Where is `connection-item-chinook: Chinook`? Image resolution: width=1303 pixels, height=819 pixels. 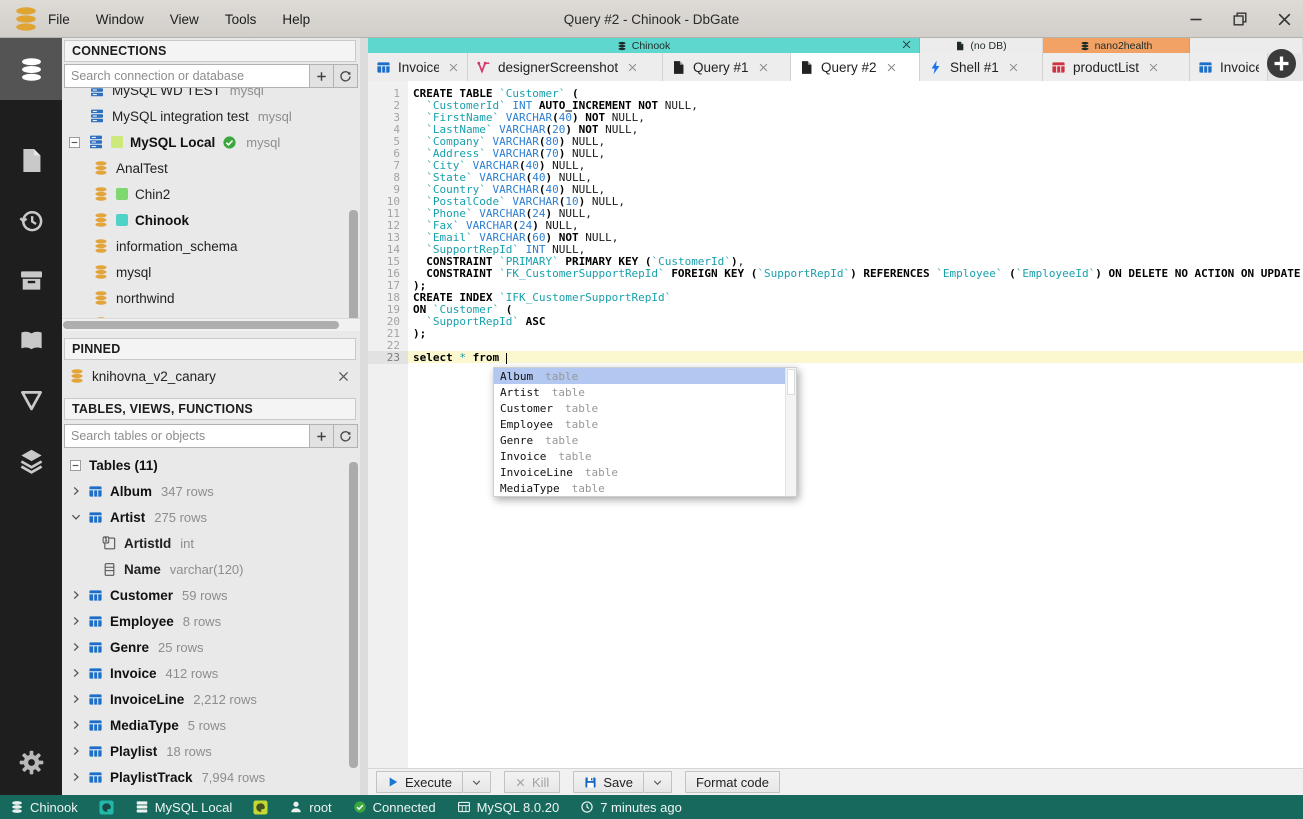
connection-item-chinook: Chinook is located at coordinates (211, 220).